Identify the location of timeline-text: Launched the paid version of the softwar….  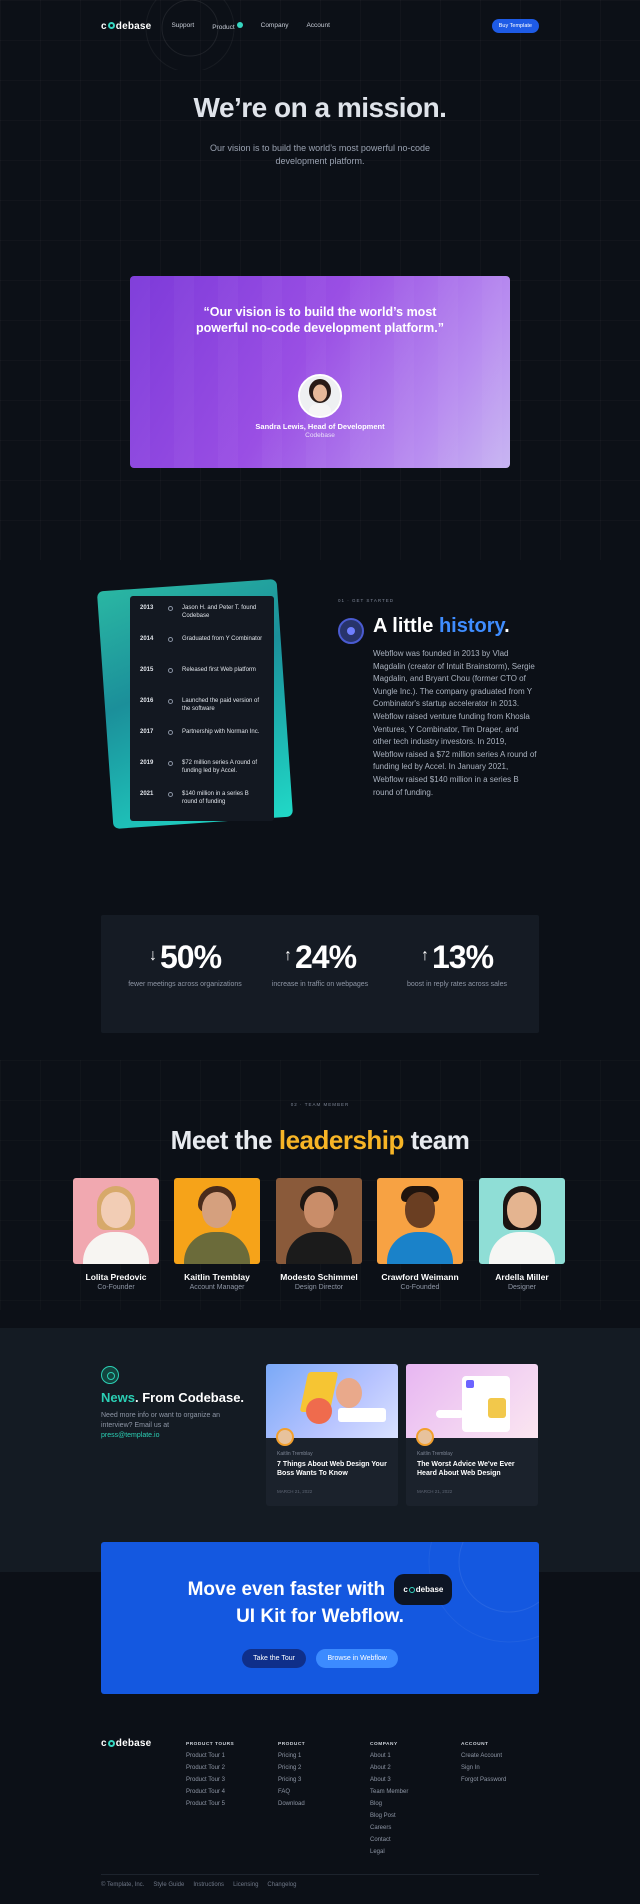
(221, 705).